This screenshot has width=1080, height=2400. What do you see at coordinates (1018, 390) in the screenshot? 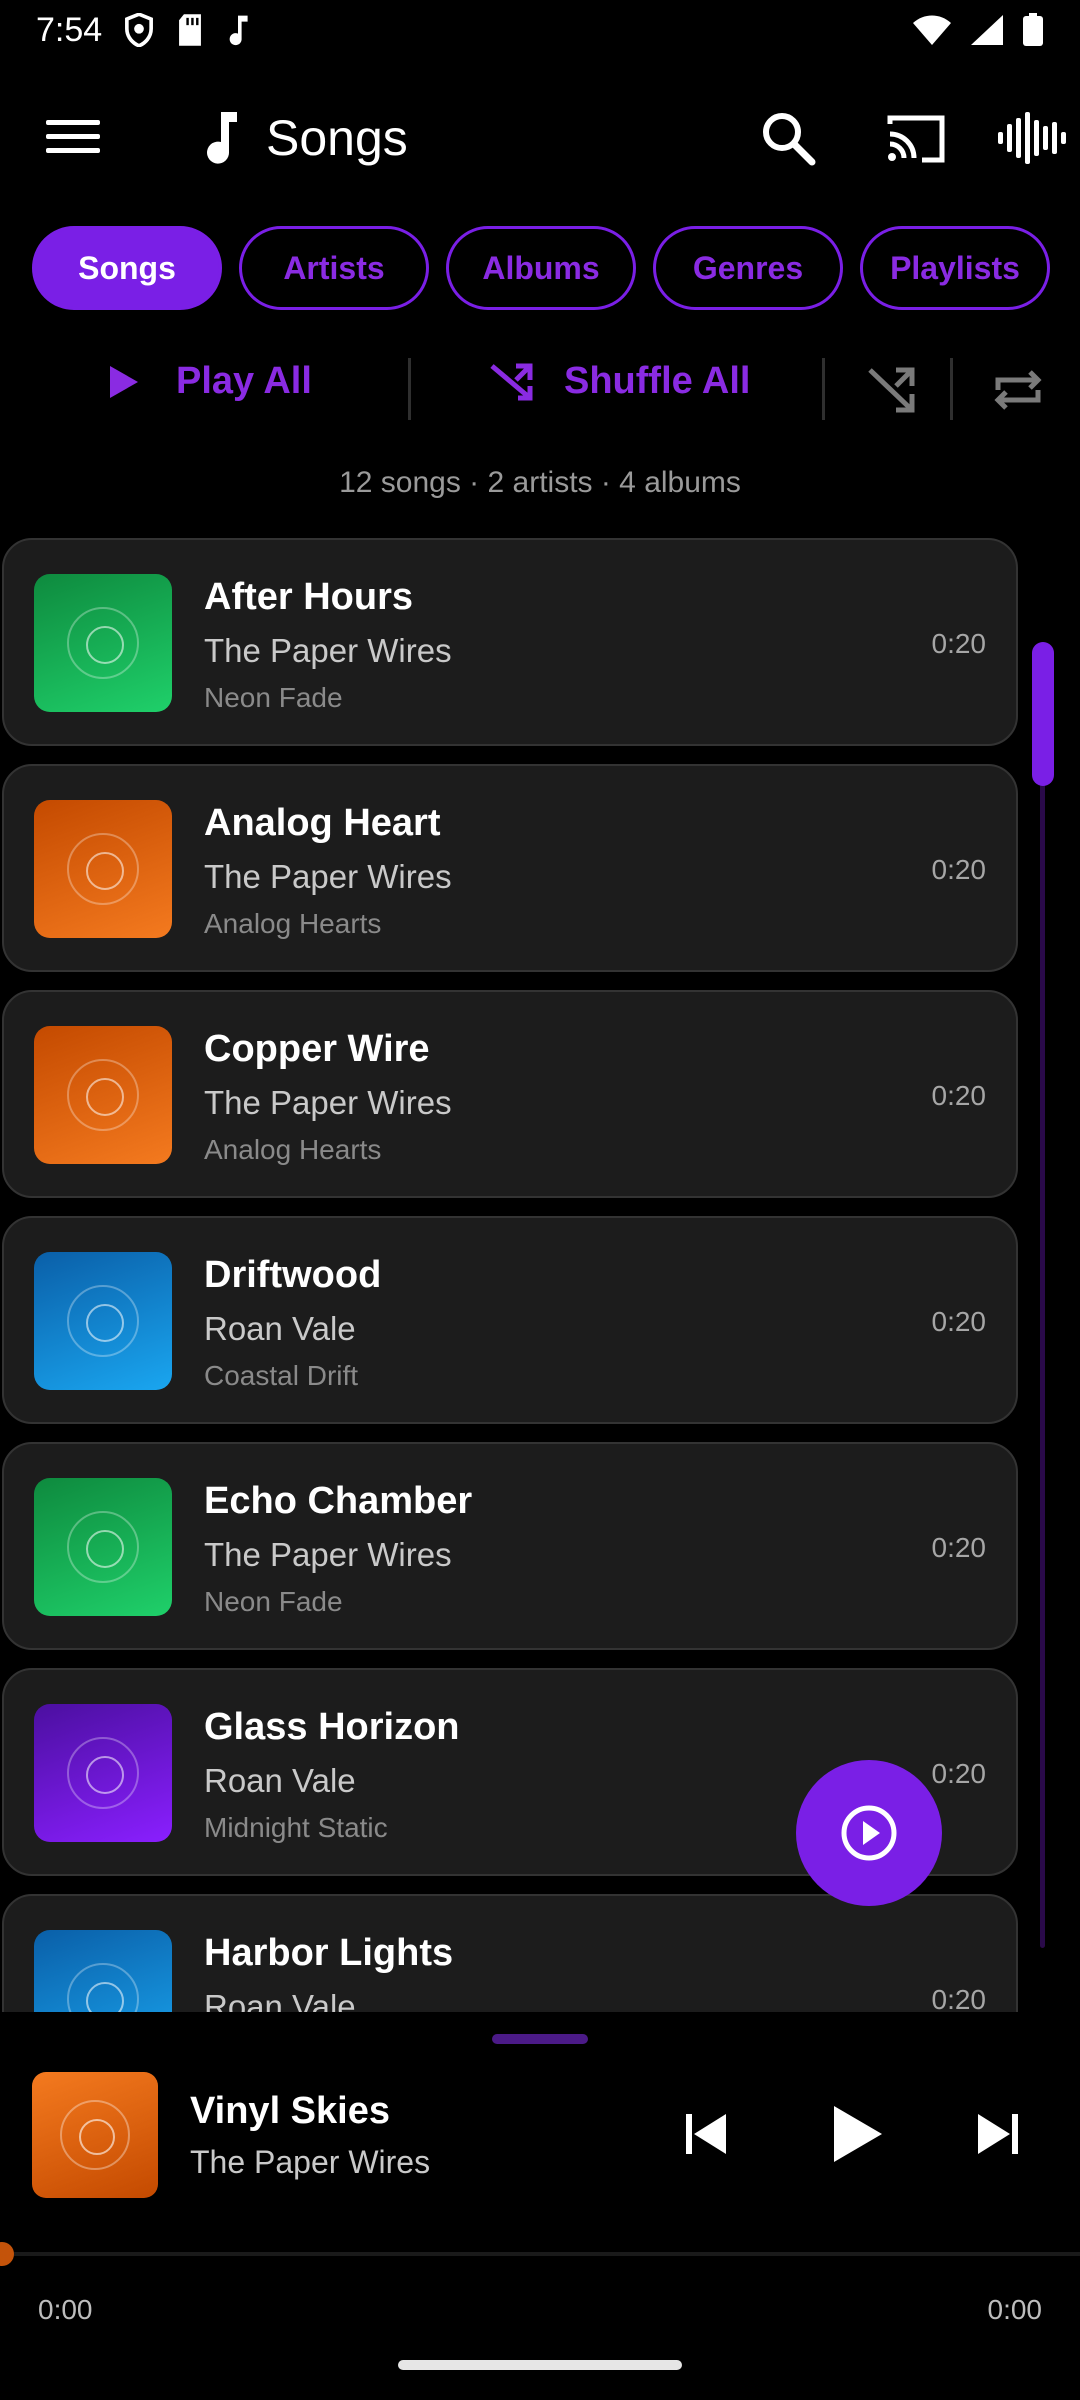
I see `repeat-icon` at bounding box center [1018, 390].